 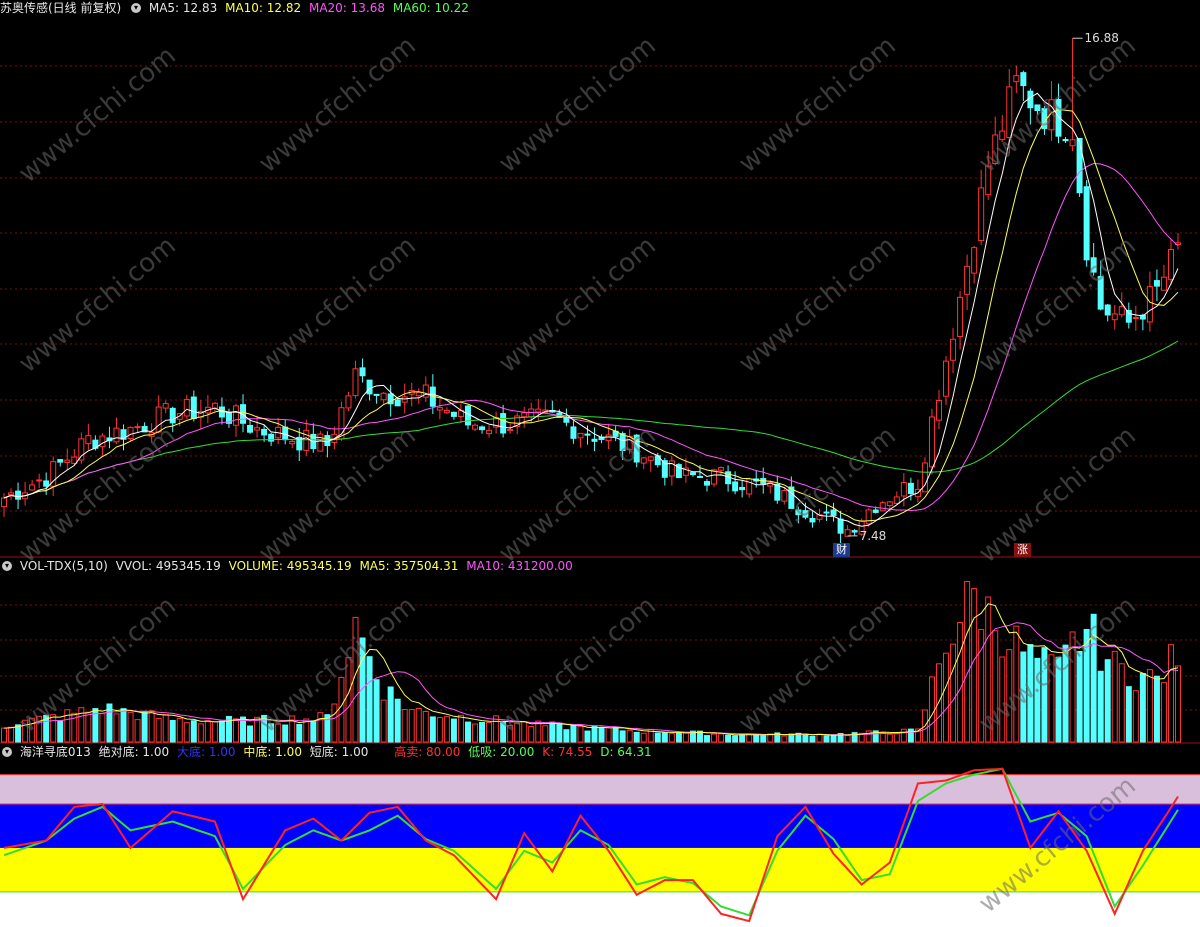 What do you see at coordinates (600, 869) in the screenshot?
I see `zone-band` at bounding box center [600, 869].